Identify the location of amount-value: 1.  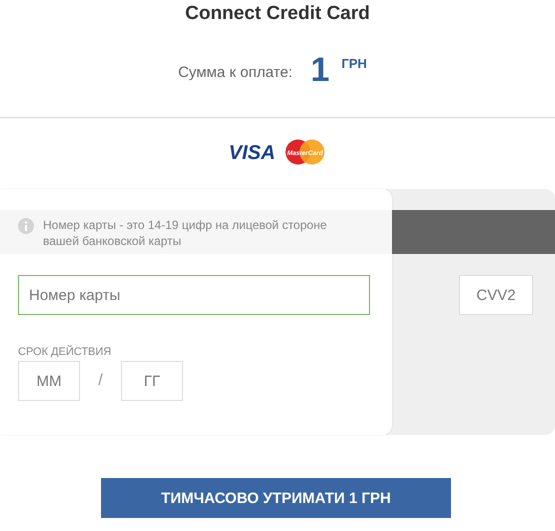
(320, 70).